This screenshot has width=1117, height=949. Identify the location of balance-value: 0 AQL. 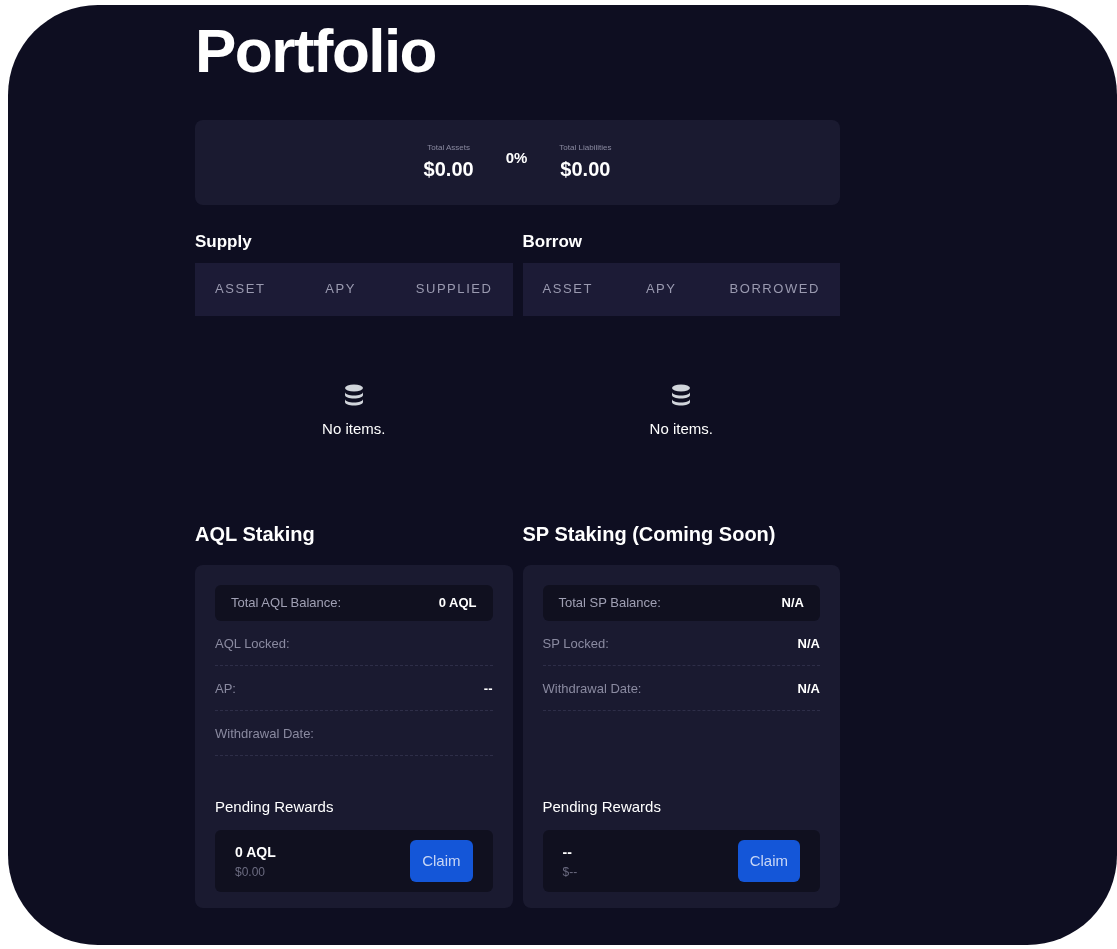
(457, 603).